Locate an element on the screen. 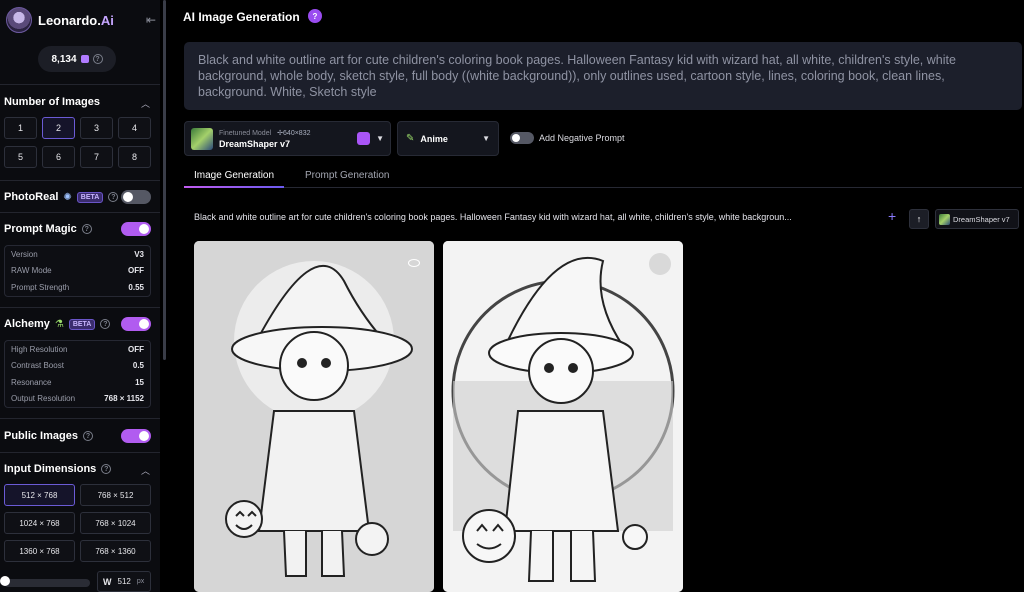 Image resolution: width=1024 pixels, height=592 pixels. page-title: AI Image Generation is located at coordinates (241, 17).